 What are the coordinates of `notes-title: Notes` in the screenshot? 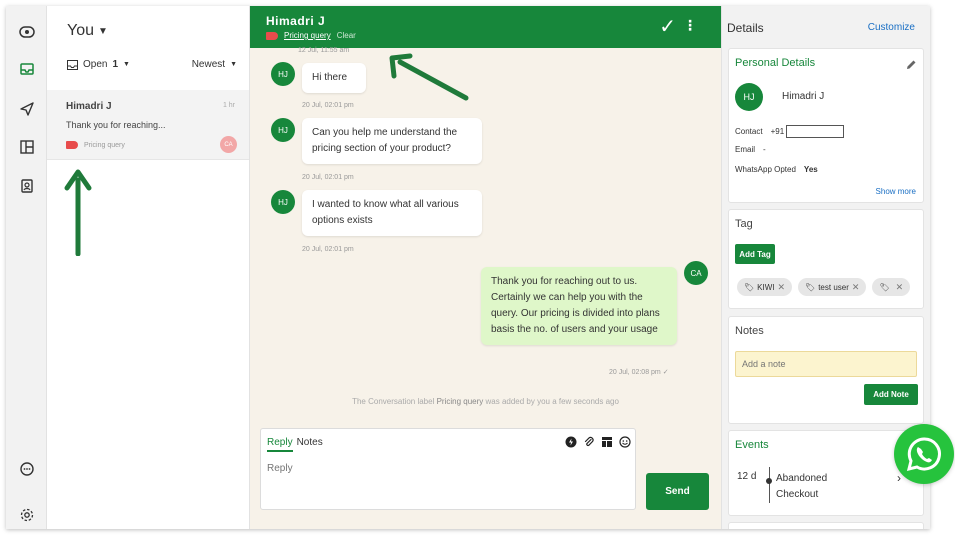 It's located at (749, 331).